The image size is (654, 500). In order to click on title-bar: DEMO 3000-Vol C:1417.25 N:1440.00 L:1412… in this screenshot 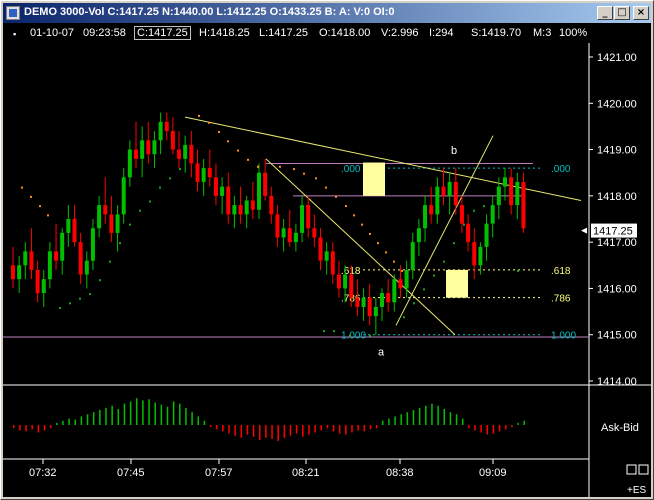, I will do `click(327, 13)`.